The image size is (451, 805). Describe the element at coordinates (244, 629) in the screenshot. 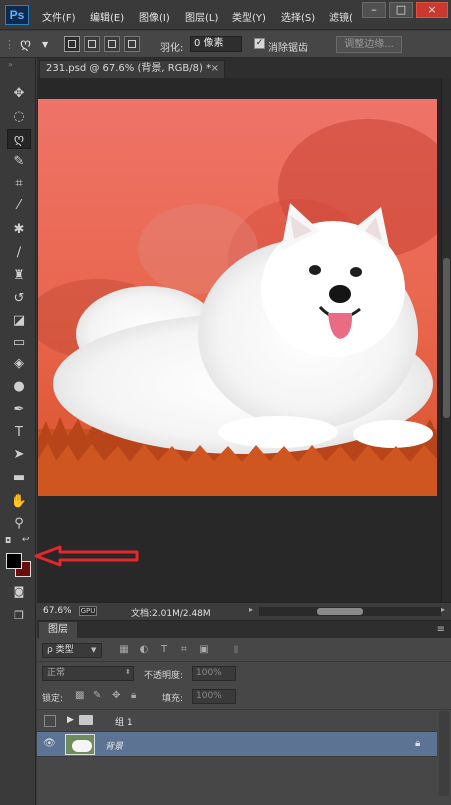

I see `panel-tab-bar: 图层 ≡` at that location.